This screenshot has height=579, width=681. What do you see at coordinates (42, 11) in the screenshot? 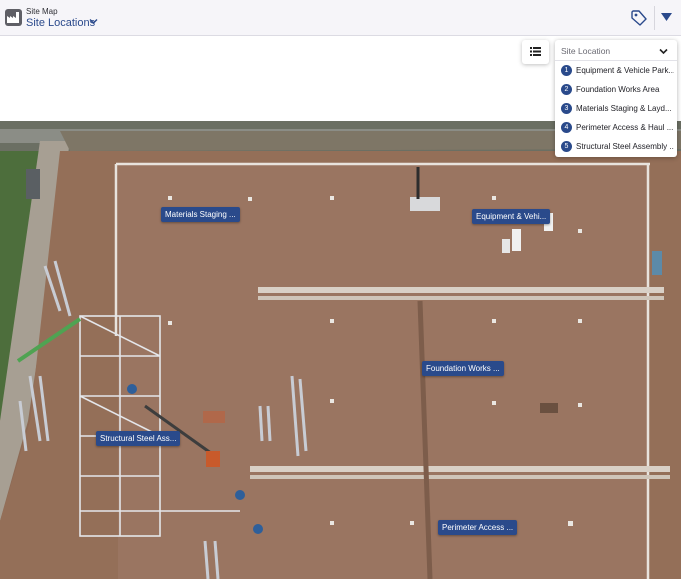
I see `page-subtitle: Site Map` at bounding box center [42, 11].